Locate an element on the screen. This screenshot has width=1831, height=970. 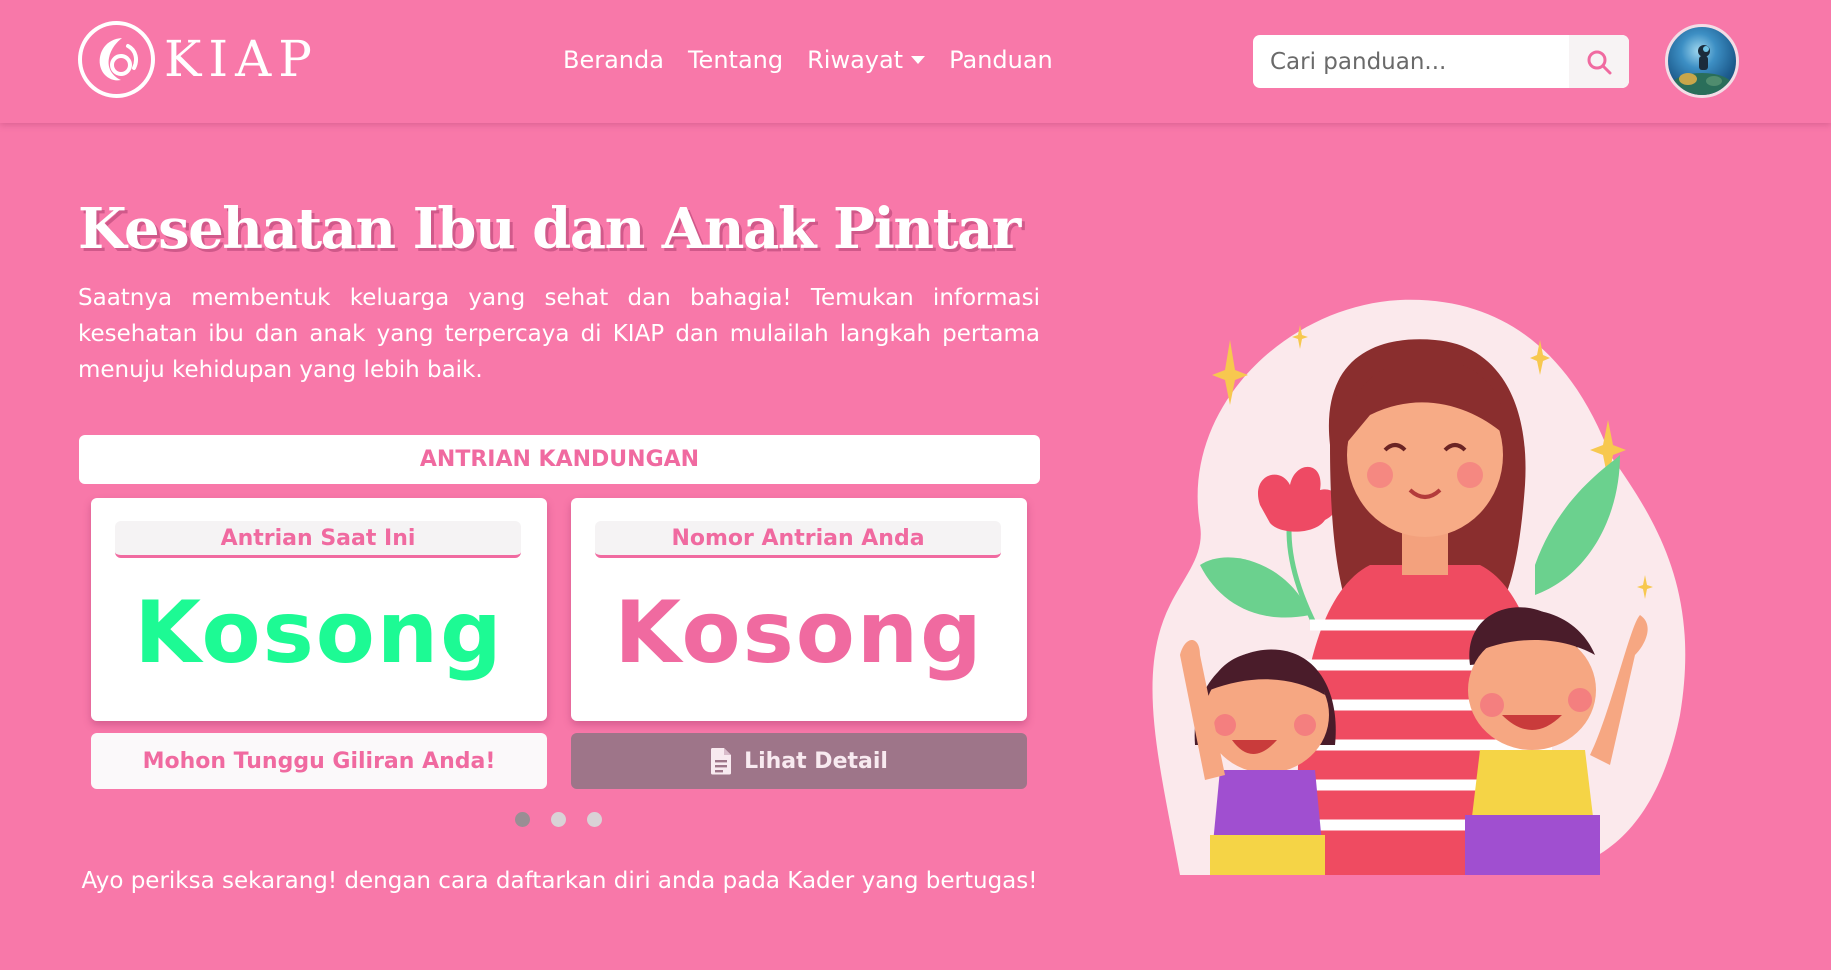
your-queue-card: Nomor Antrian Anda Kosong is located at coordinates (799, 609).